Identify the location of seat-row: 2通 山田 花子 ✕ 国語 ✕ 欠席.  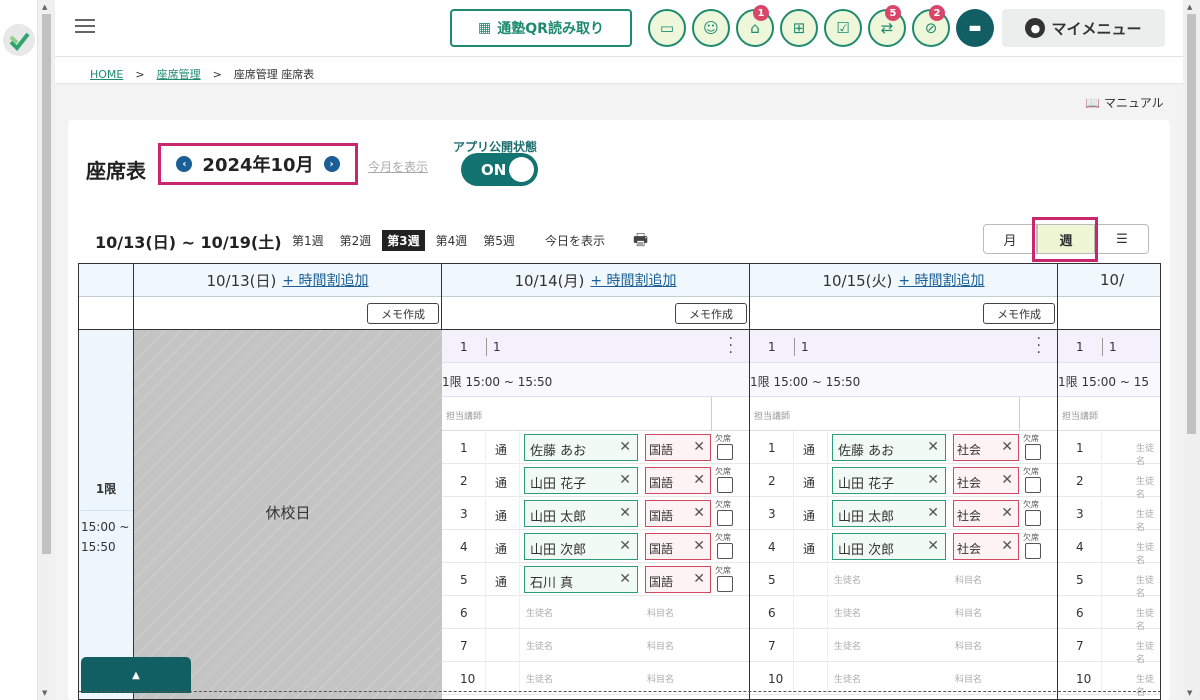
(595, 480).